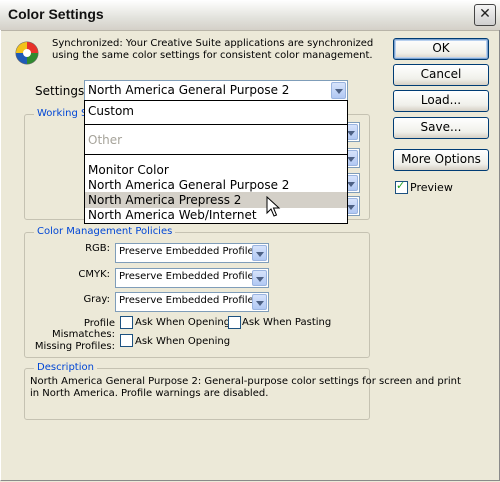 This screenshot has width=500, height=482. What do you see at coordinates (126, 322) in the screenshot?
I see `mismatch-ask-opening-checkbox` at bounding box center [126, 322].